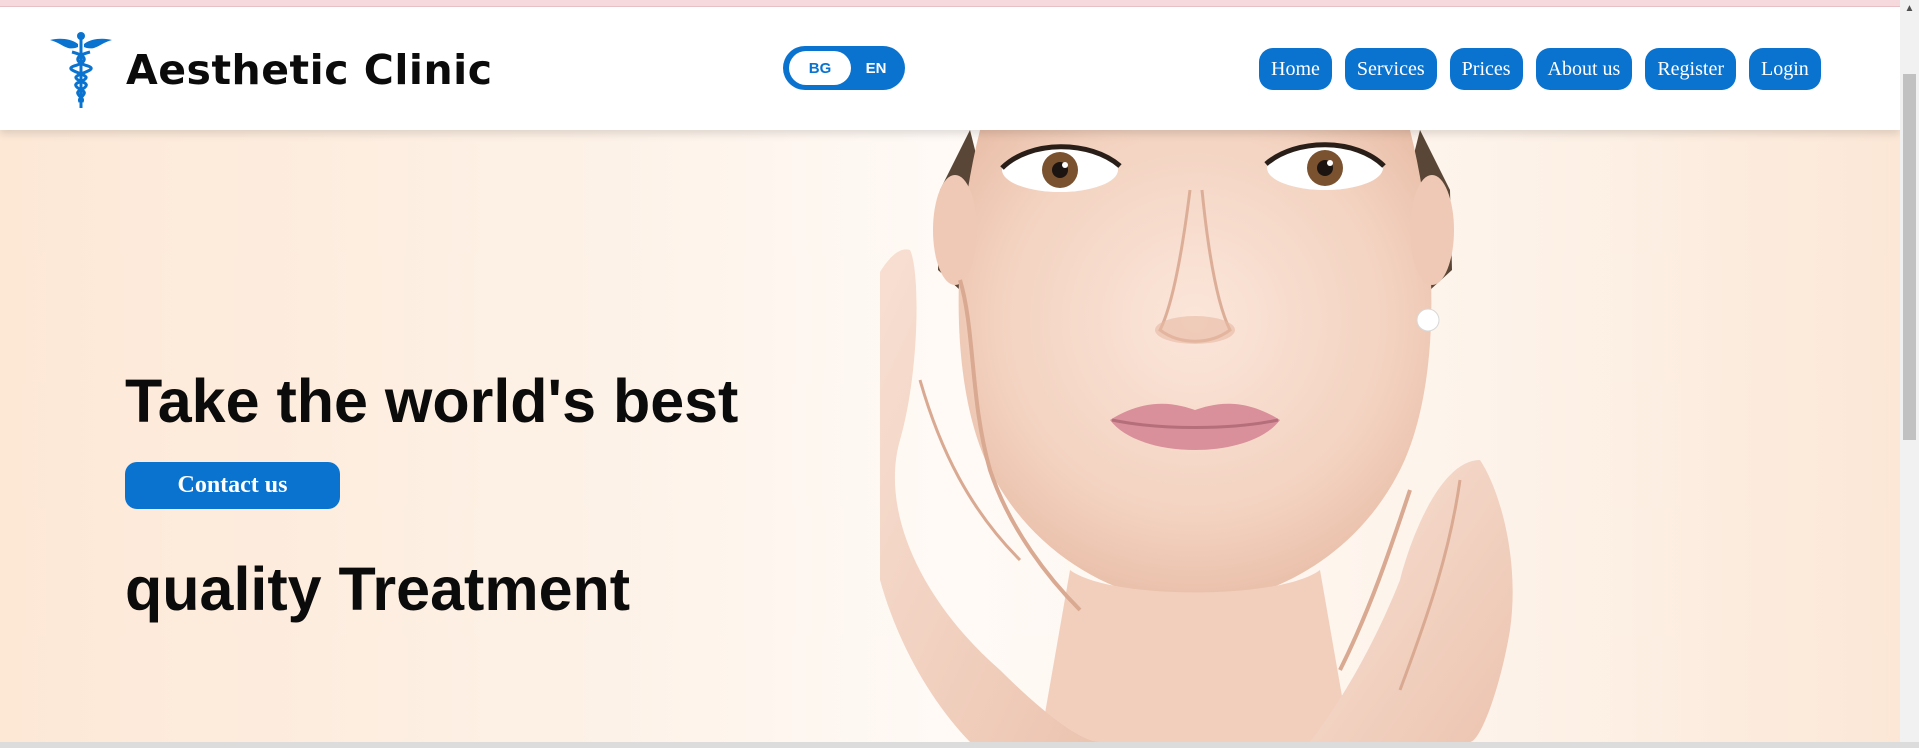 The image size is (1919, 748). Describe the element at coordinates (1295, 69) in the screenshot. I see `nav-home-button: Home` at that location.